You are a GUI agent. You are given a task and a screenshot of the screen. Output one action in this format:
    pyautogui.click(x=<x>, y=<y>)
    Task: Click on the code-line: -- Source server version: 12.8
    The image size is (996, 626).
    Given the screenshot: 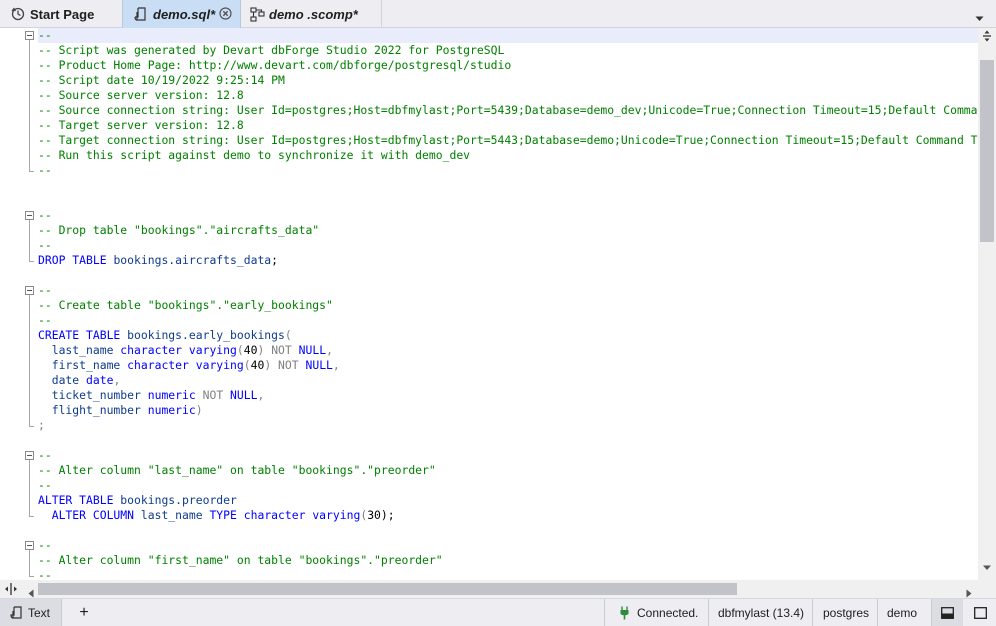 What is the action you would take?
    pyautogui.click(x=141, y=95)
    